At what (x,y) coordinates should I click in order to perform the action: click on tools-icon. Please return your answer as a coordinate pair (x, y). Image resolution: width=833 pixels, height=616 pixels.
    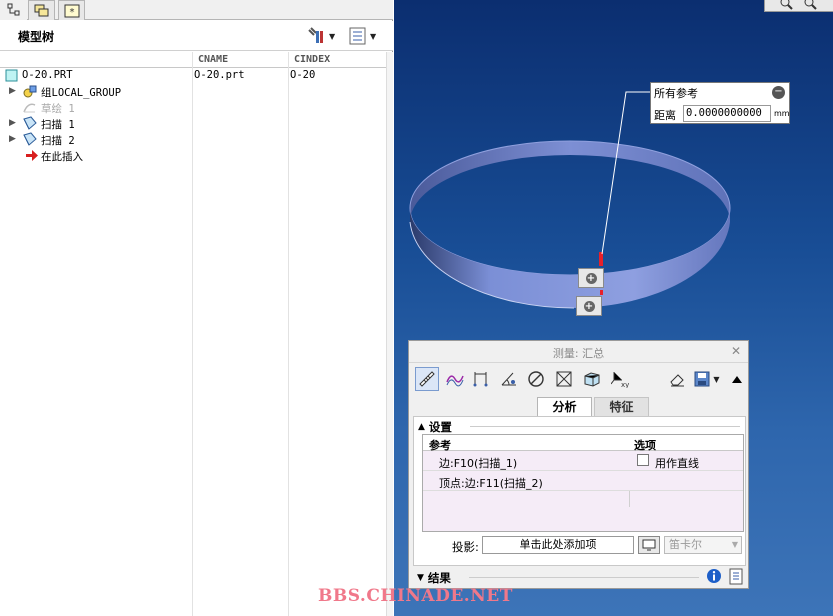
    Looking at the image, I should click on (315, 35).